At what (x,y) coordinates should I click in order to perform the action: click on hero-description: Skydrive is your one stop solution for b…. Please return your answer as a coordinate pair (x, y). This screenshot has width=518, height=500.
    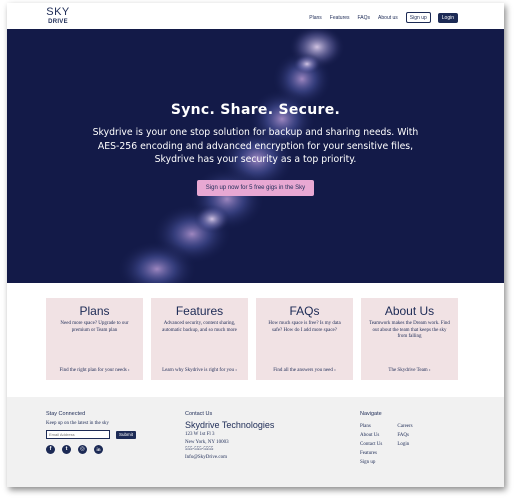
    Looking at the image, I should click on (255, 146).